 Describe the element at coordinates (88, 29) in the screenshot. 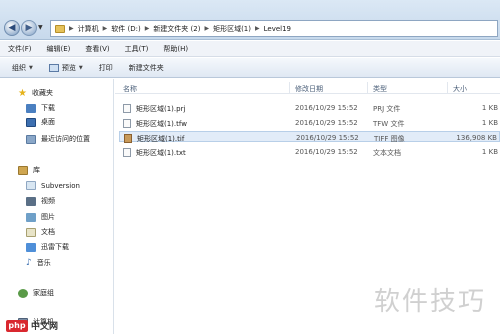

I see `breadcrumb-computer: 计算机` at that location.